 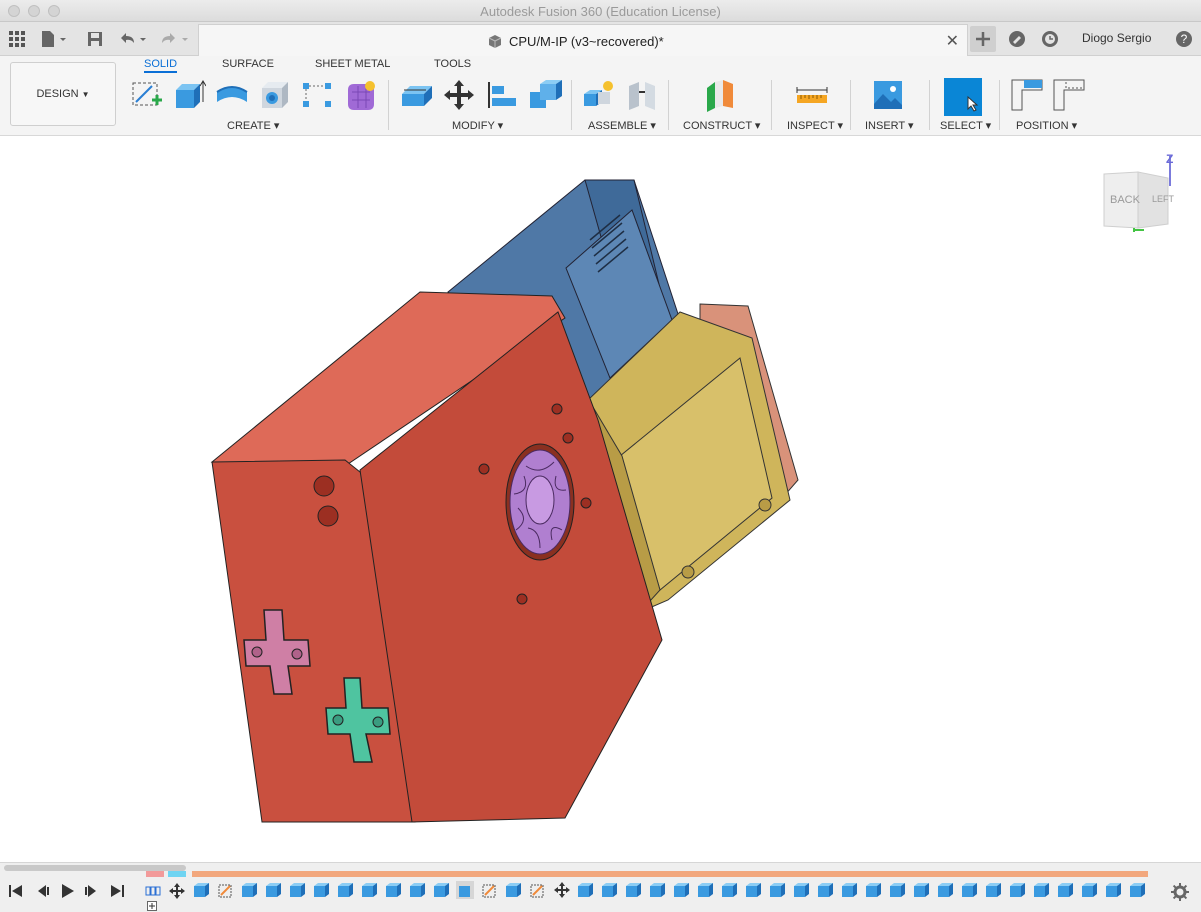 I want to click on create-menu: CREATE ▾, so click(x=253, y=125).